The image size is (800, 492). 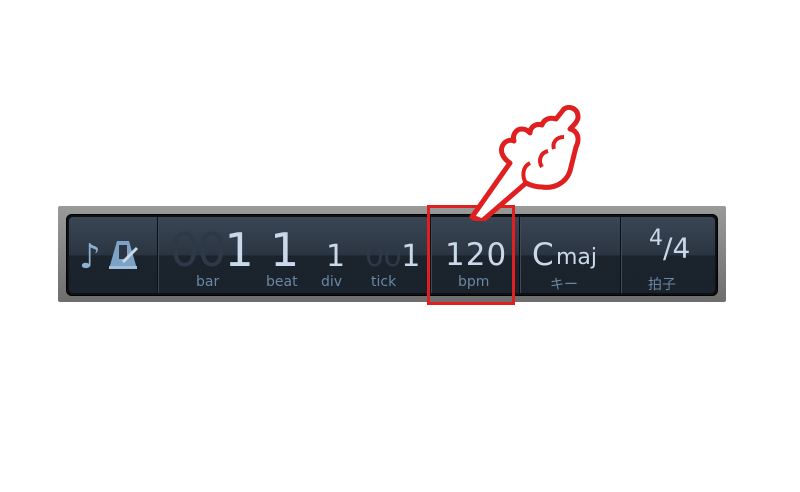 What do you see at coordinates (670, 245) in the screenshot?
I see `time-signature-value: 4/4` at bounding box center [670, 245].